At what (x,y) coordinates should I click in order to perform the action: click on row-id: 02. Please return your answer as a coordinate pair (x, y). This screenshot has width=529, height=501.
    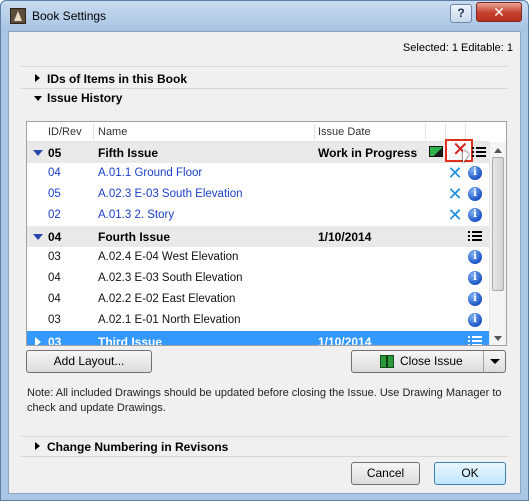
    Looking at the image, I should click on (54, 215).